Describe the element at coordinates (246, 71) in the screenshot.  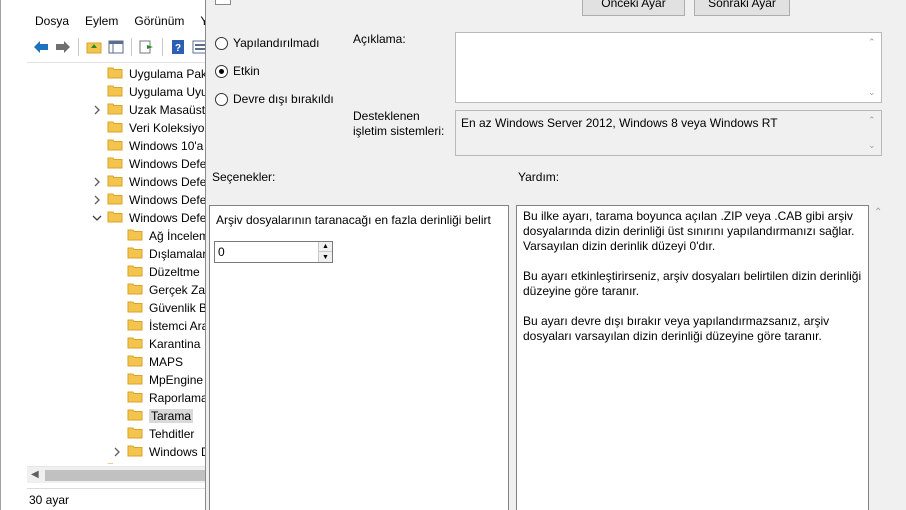
I see `radio-enabled-label: Etkin` at that location.